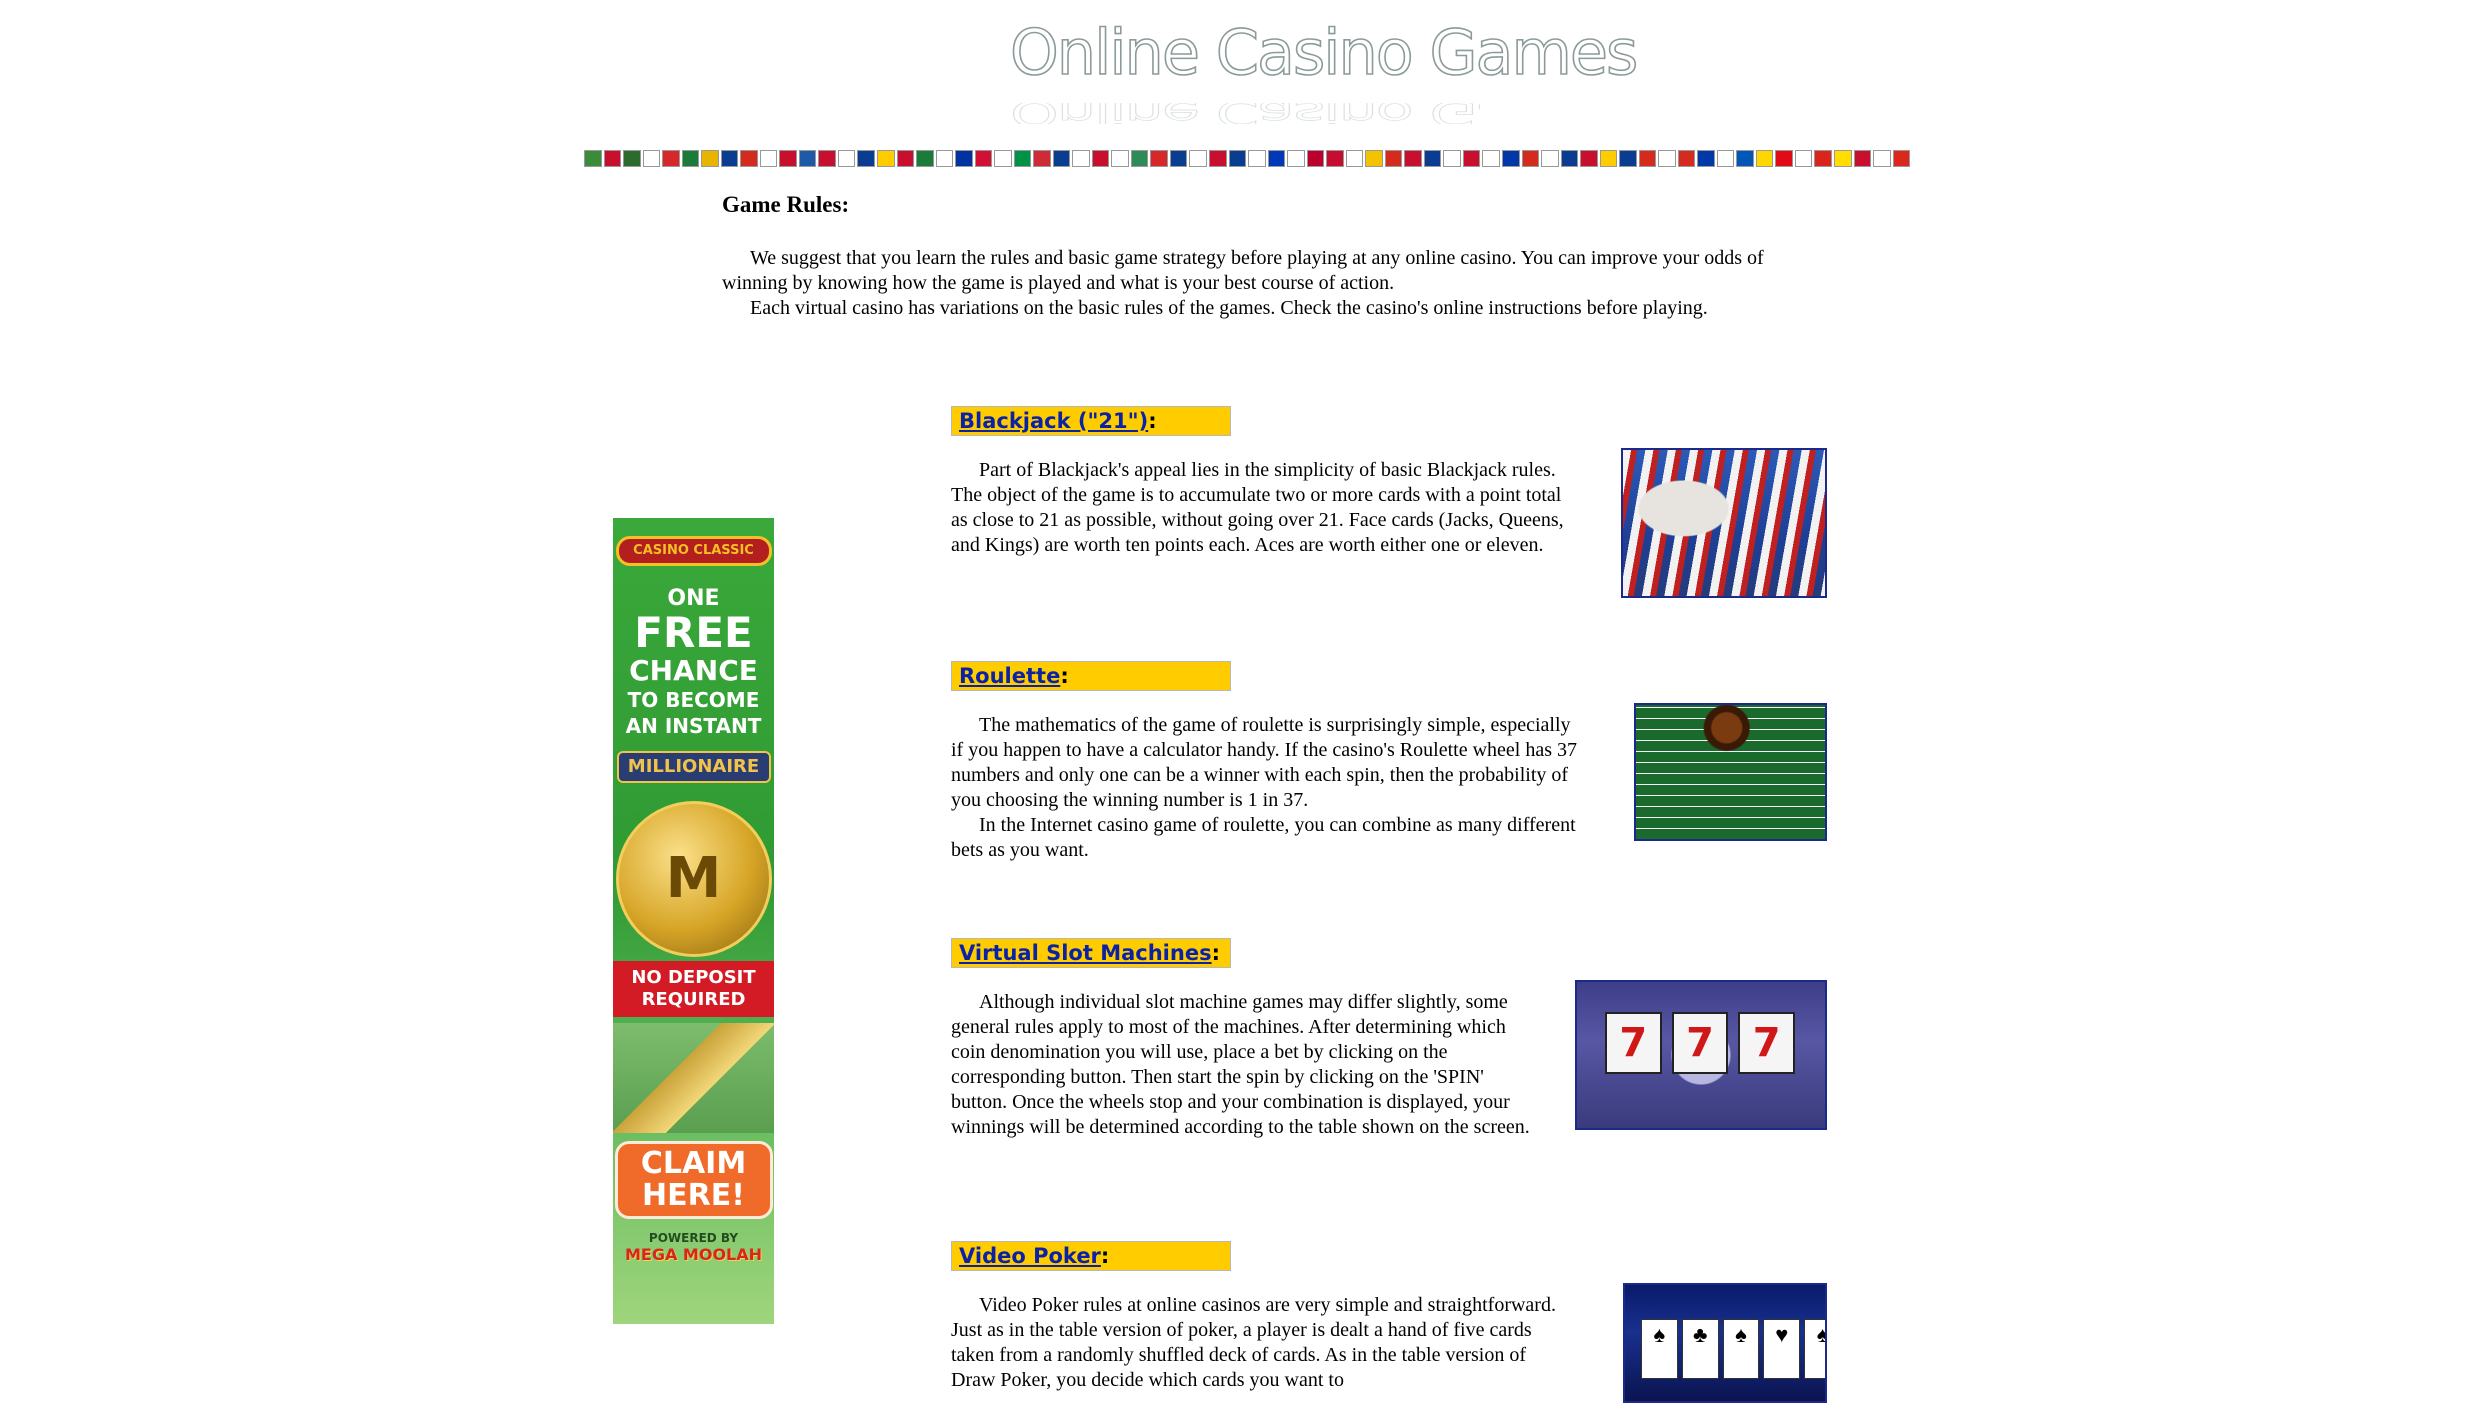  What do you see at coordinates (1767, 1043) in the screenshot?
I see `slot-reel: 7` at bounding box center [1767, 1043].